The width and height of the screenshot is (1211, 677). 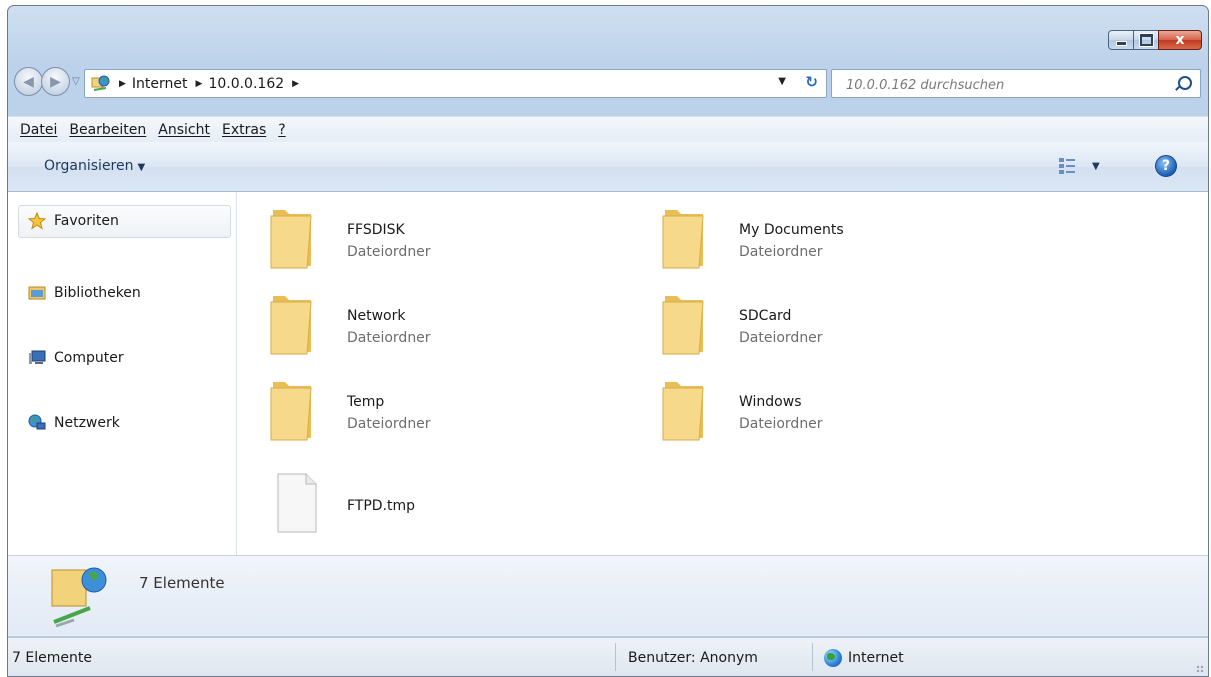 I want to click on search-icon, so click(x=1185, y=83).